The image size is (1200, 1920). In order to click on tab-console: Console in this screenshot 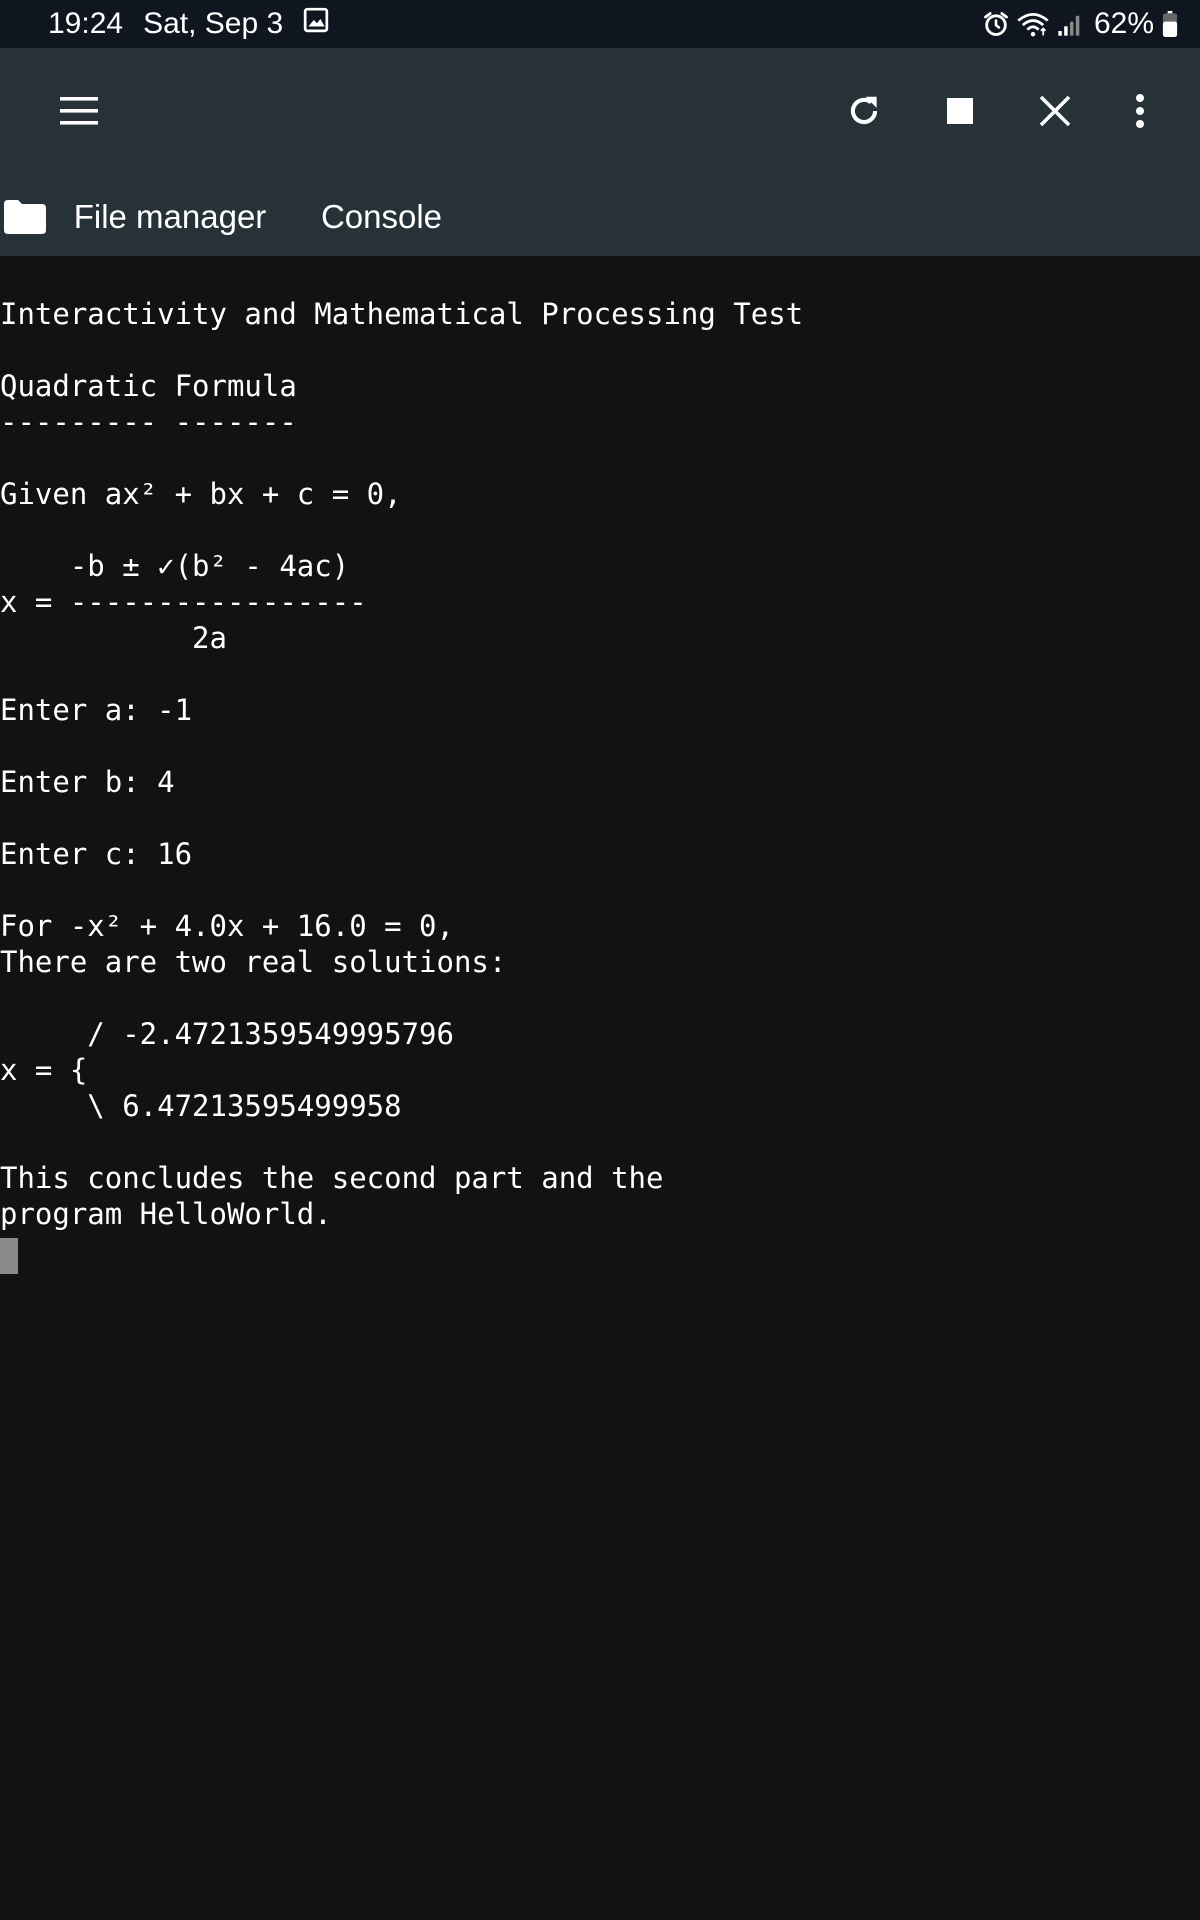, I will do `click(381, 217)`.